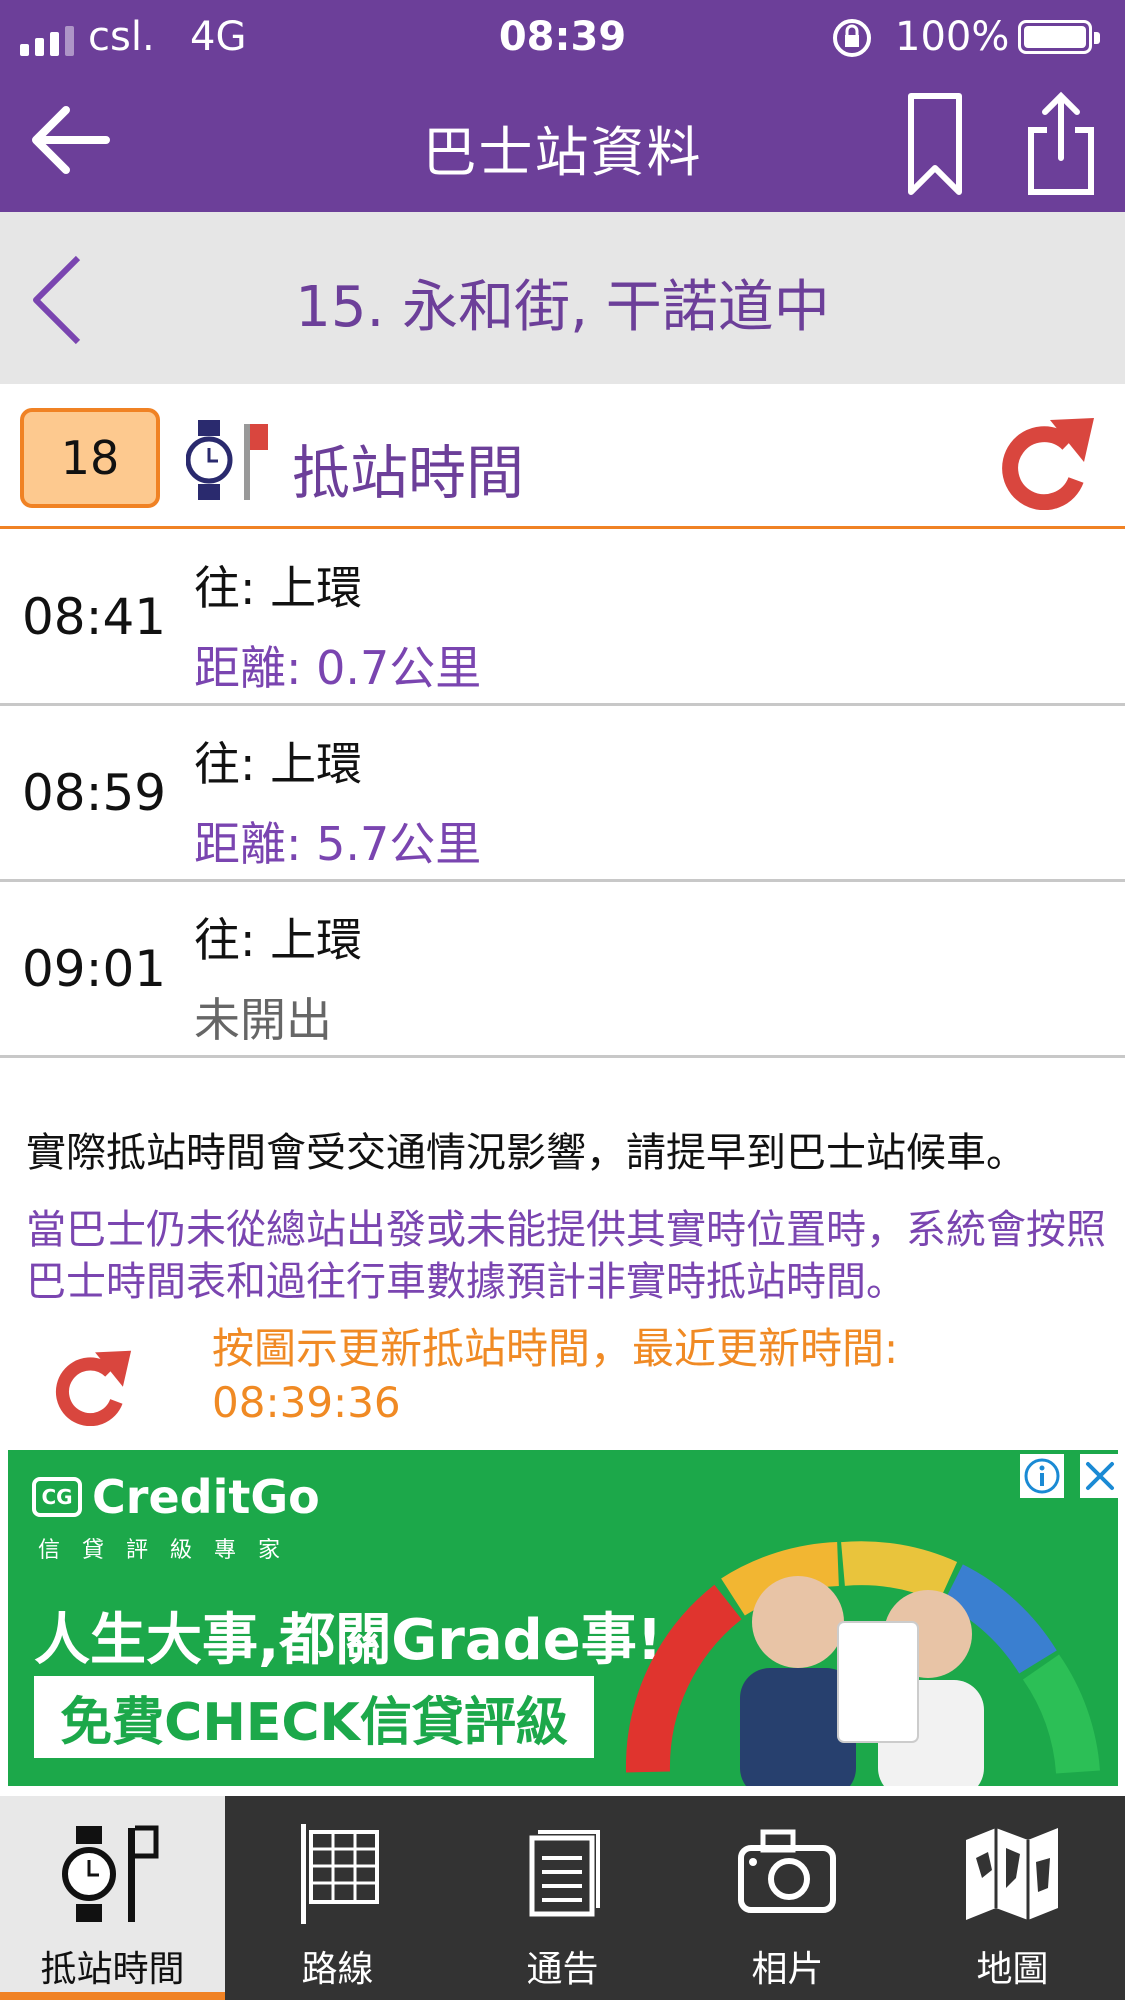  I want to click on route-number-badge: 18, so click(90, 458).